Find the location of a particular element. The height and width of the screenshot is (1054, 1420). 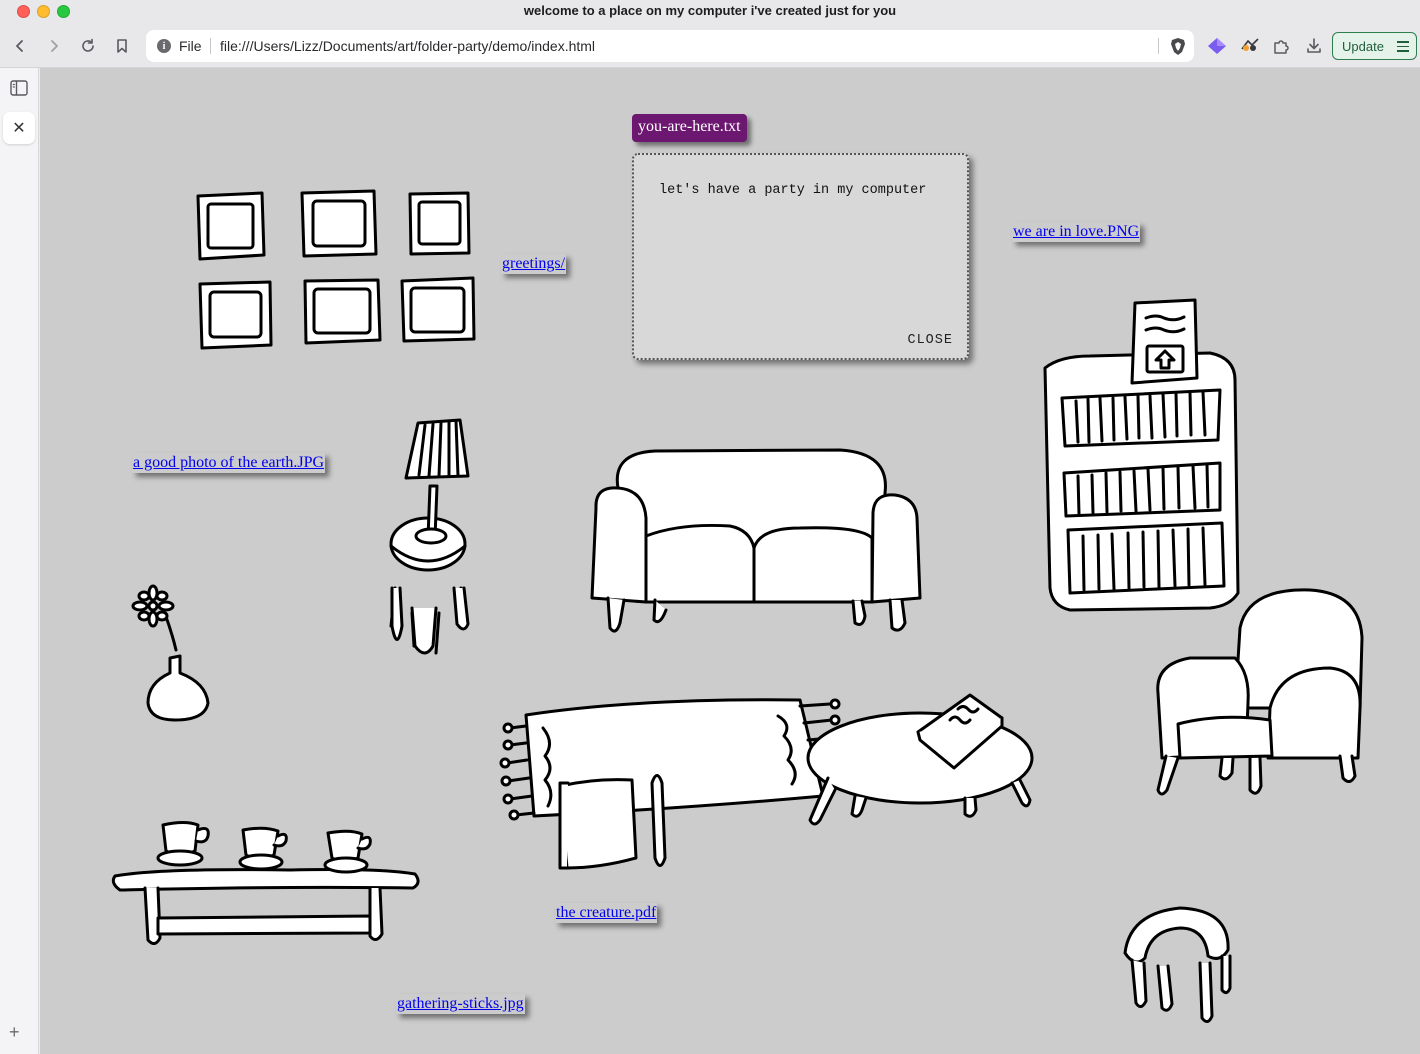

rug-illustration is located at coordinates (670, 759).